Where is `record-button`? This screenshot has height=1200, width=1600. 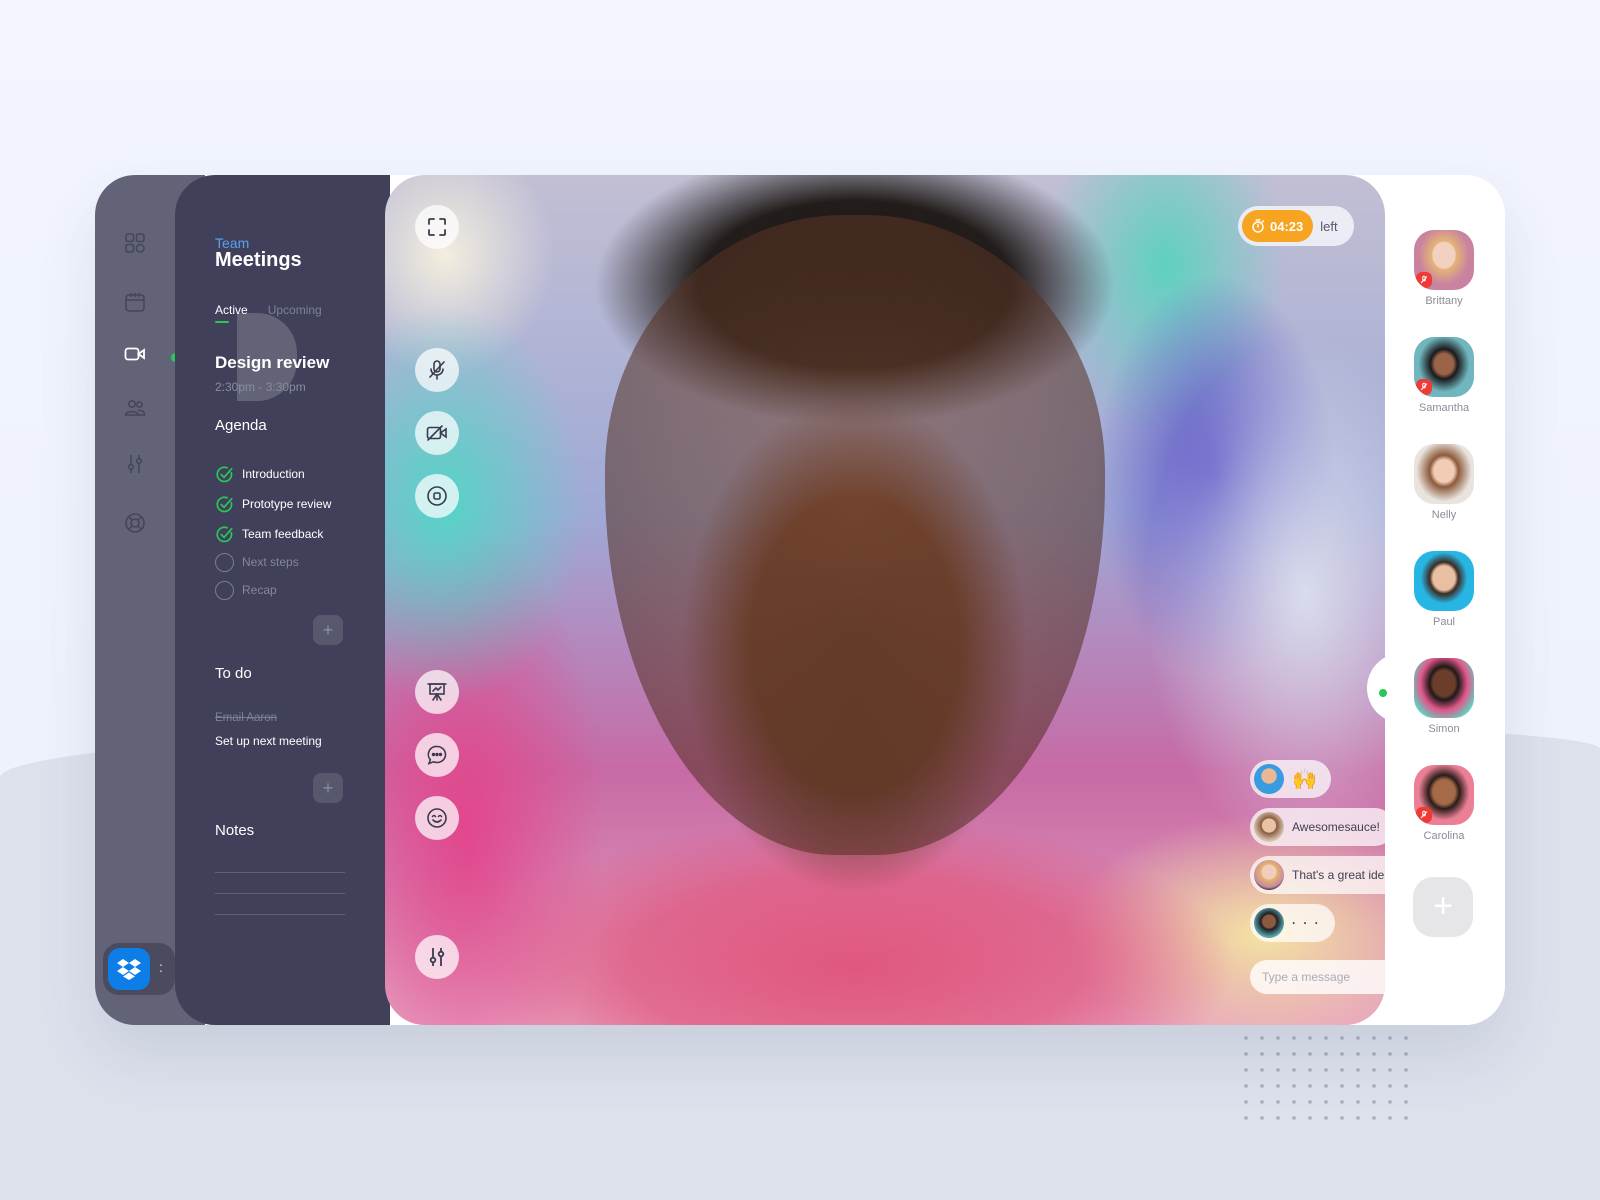 record-button is located at coordinates (437, 496).